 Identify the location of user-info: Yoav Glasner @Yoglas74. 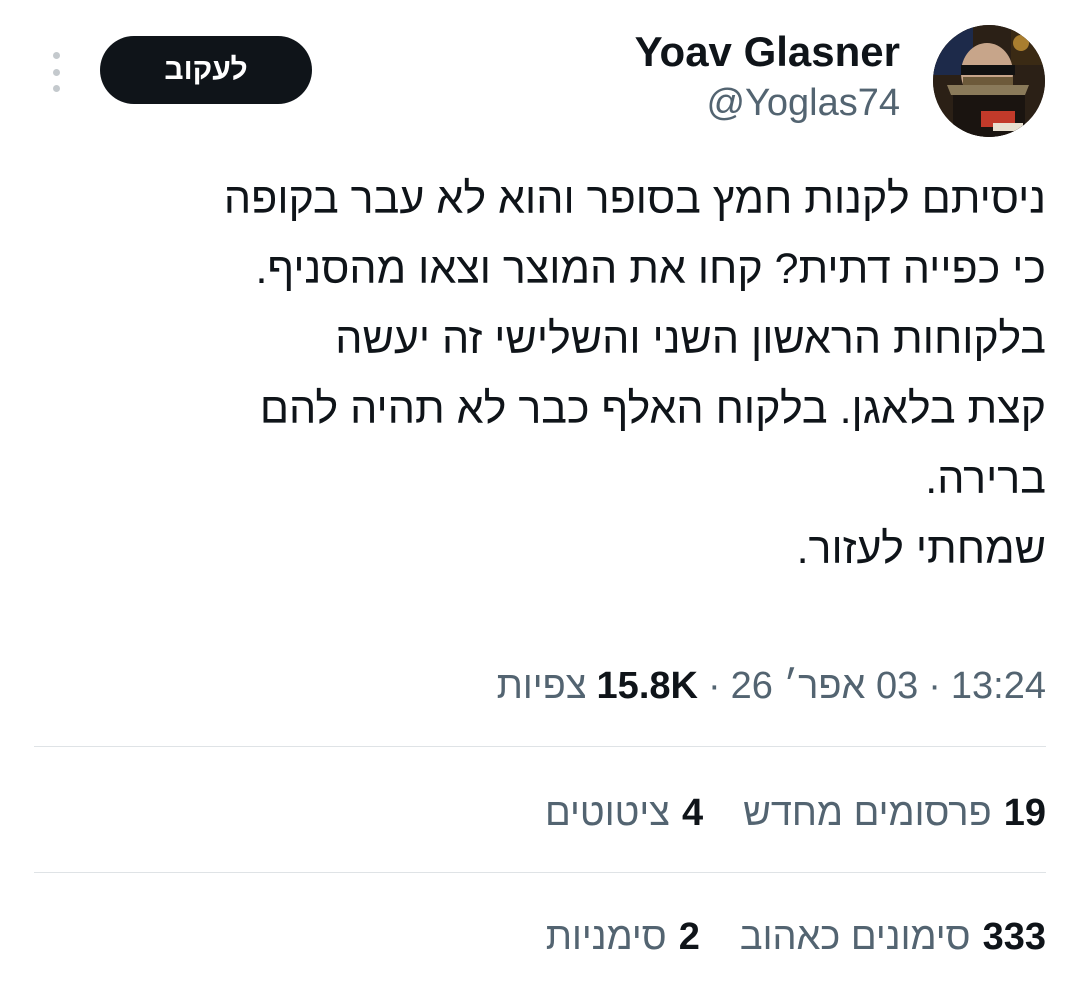
(767, 77).